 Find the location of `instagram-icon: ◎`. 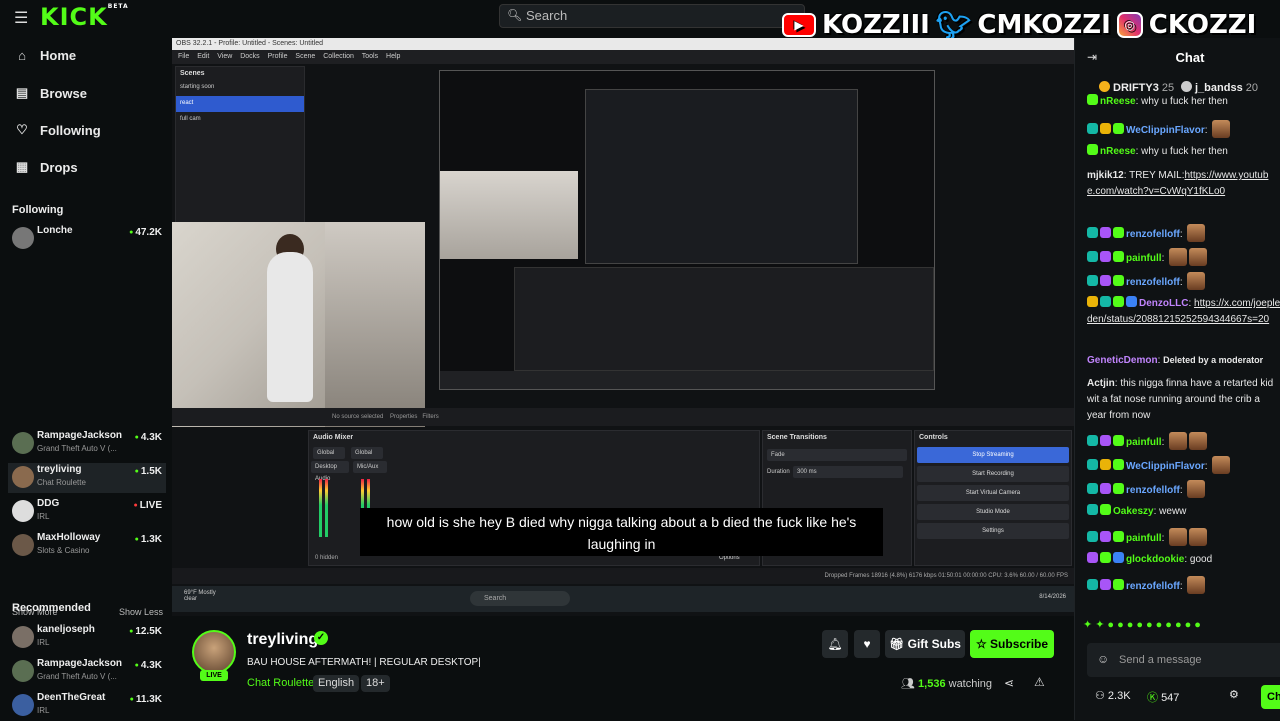

instagram-icon: ◎ is located at coordinates (1129, 25).